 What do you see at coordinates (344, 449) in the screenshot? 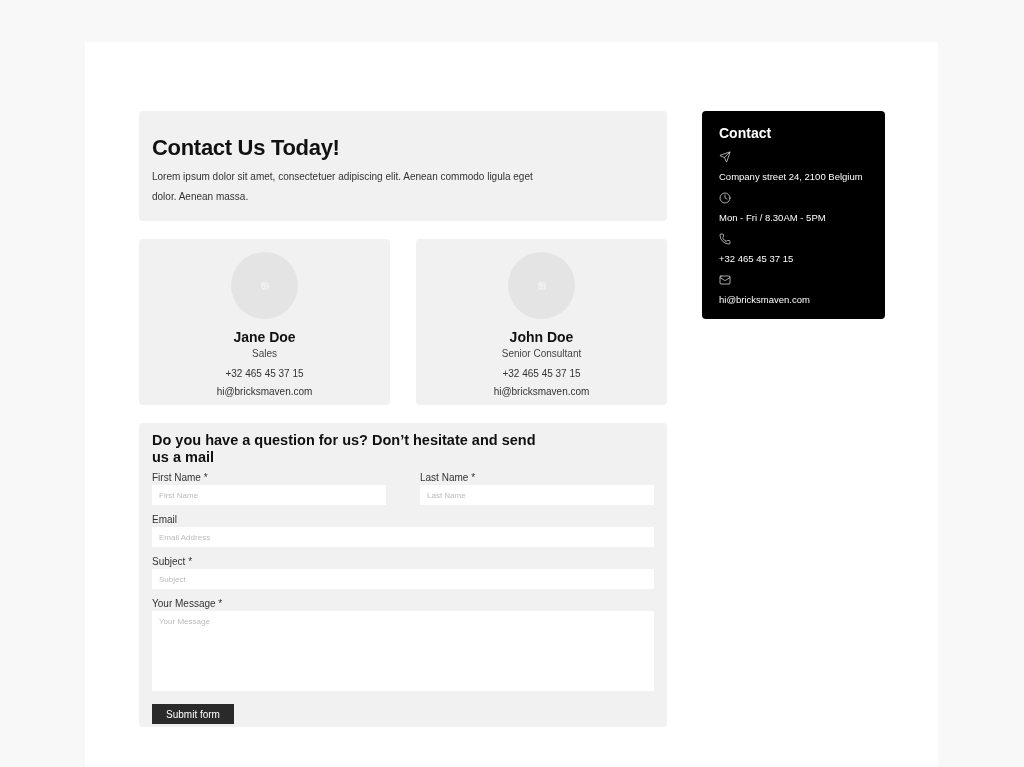
I see `form-title: Do you have a question for us? Don’t hesitate and send us a mail` at bounding box center [344, 449].